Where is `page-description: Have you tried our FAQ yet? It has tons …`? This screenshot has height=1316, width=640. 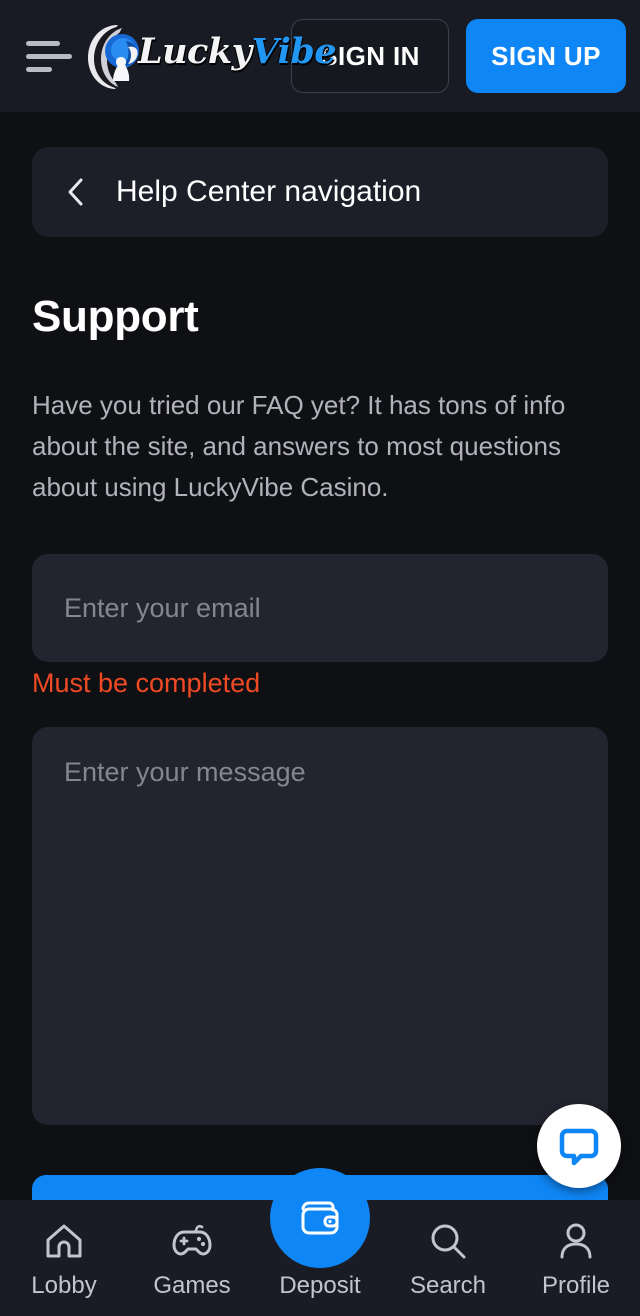
page-description: Have you tried our FAQ yet? It has tons … is located at coordinates (299, 446).